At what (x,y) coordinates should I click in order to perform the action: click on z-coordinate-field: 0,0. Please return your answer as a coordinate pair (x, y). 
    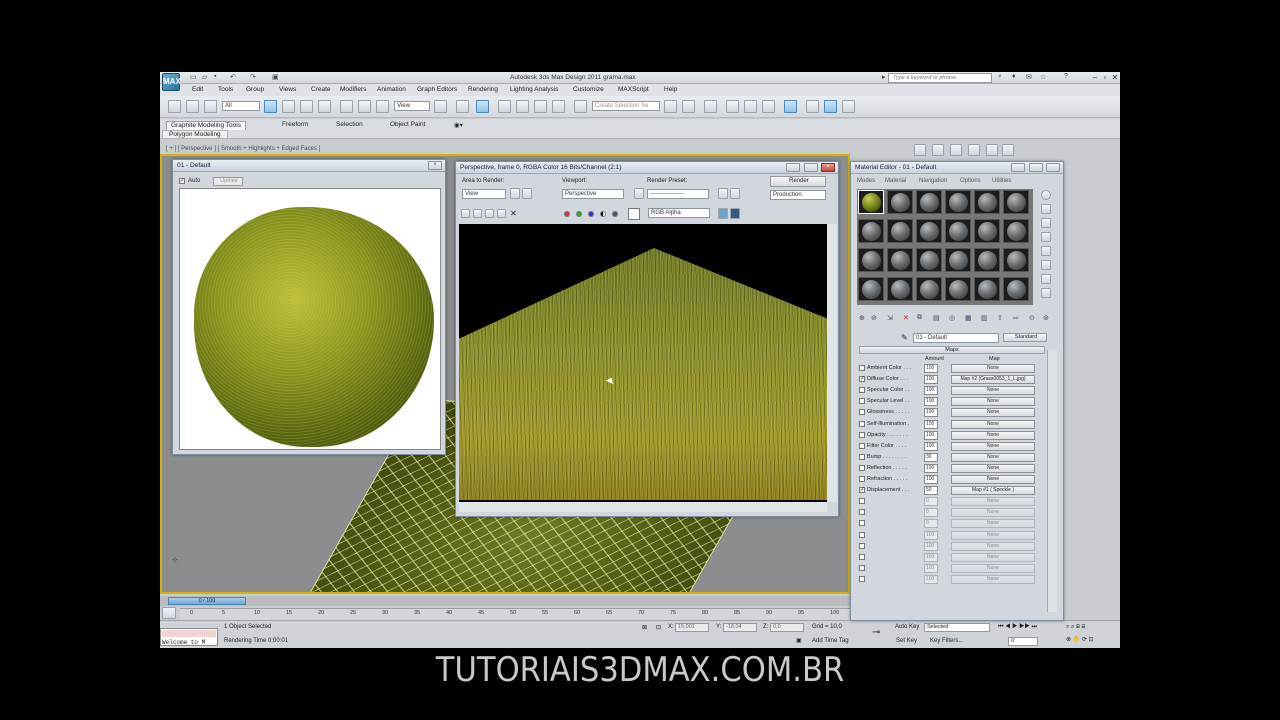
    Looking at the image, I should click on (787, 627).